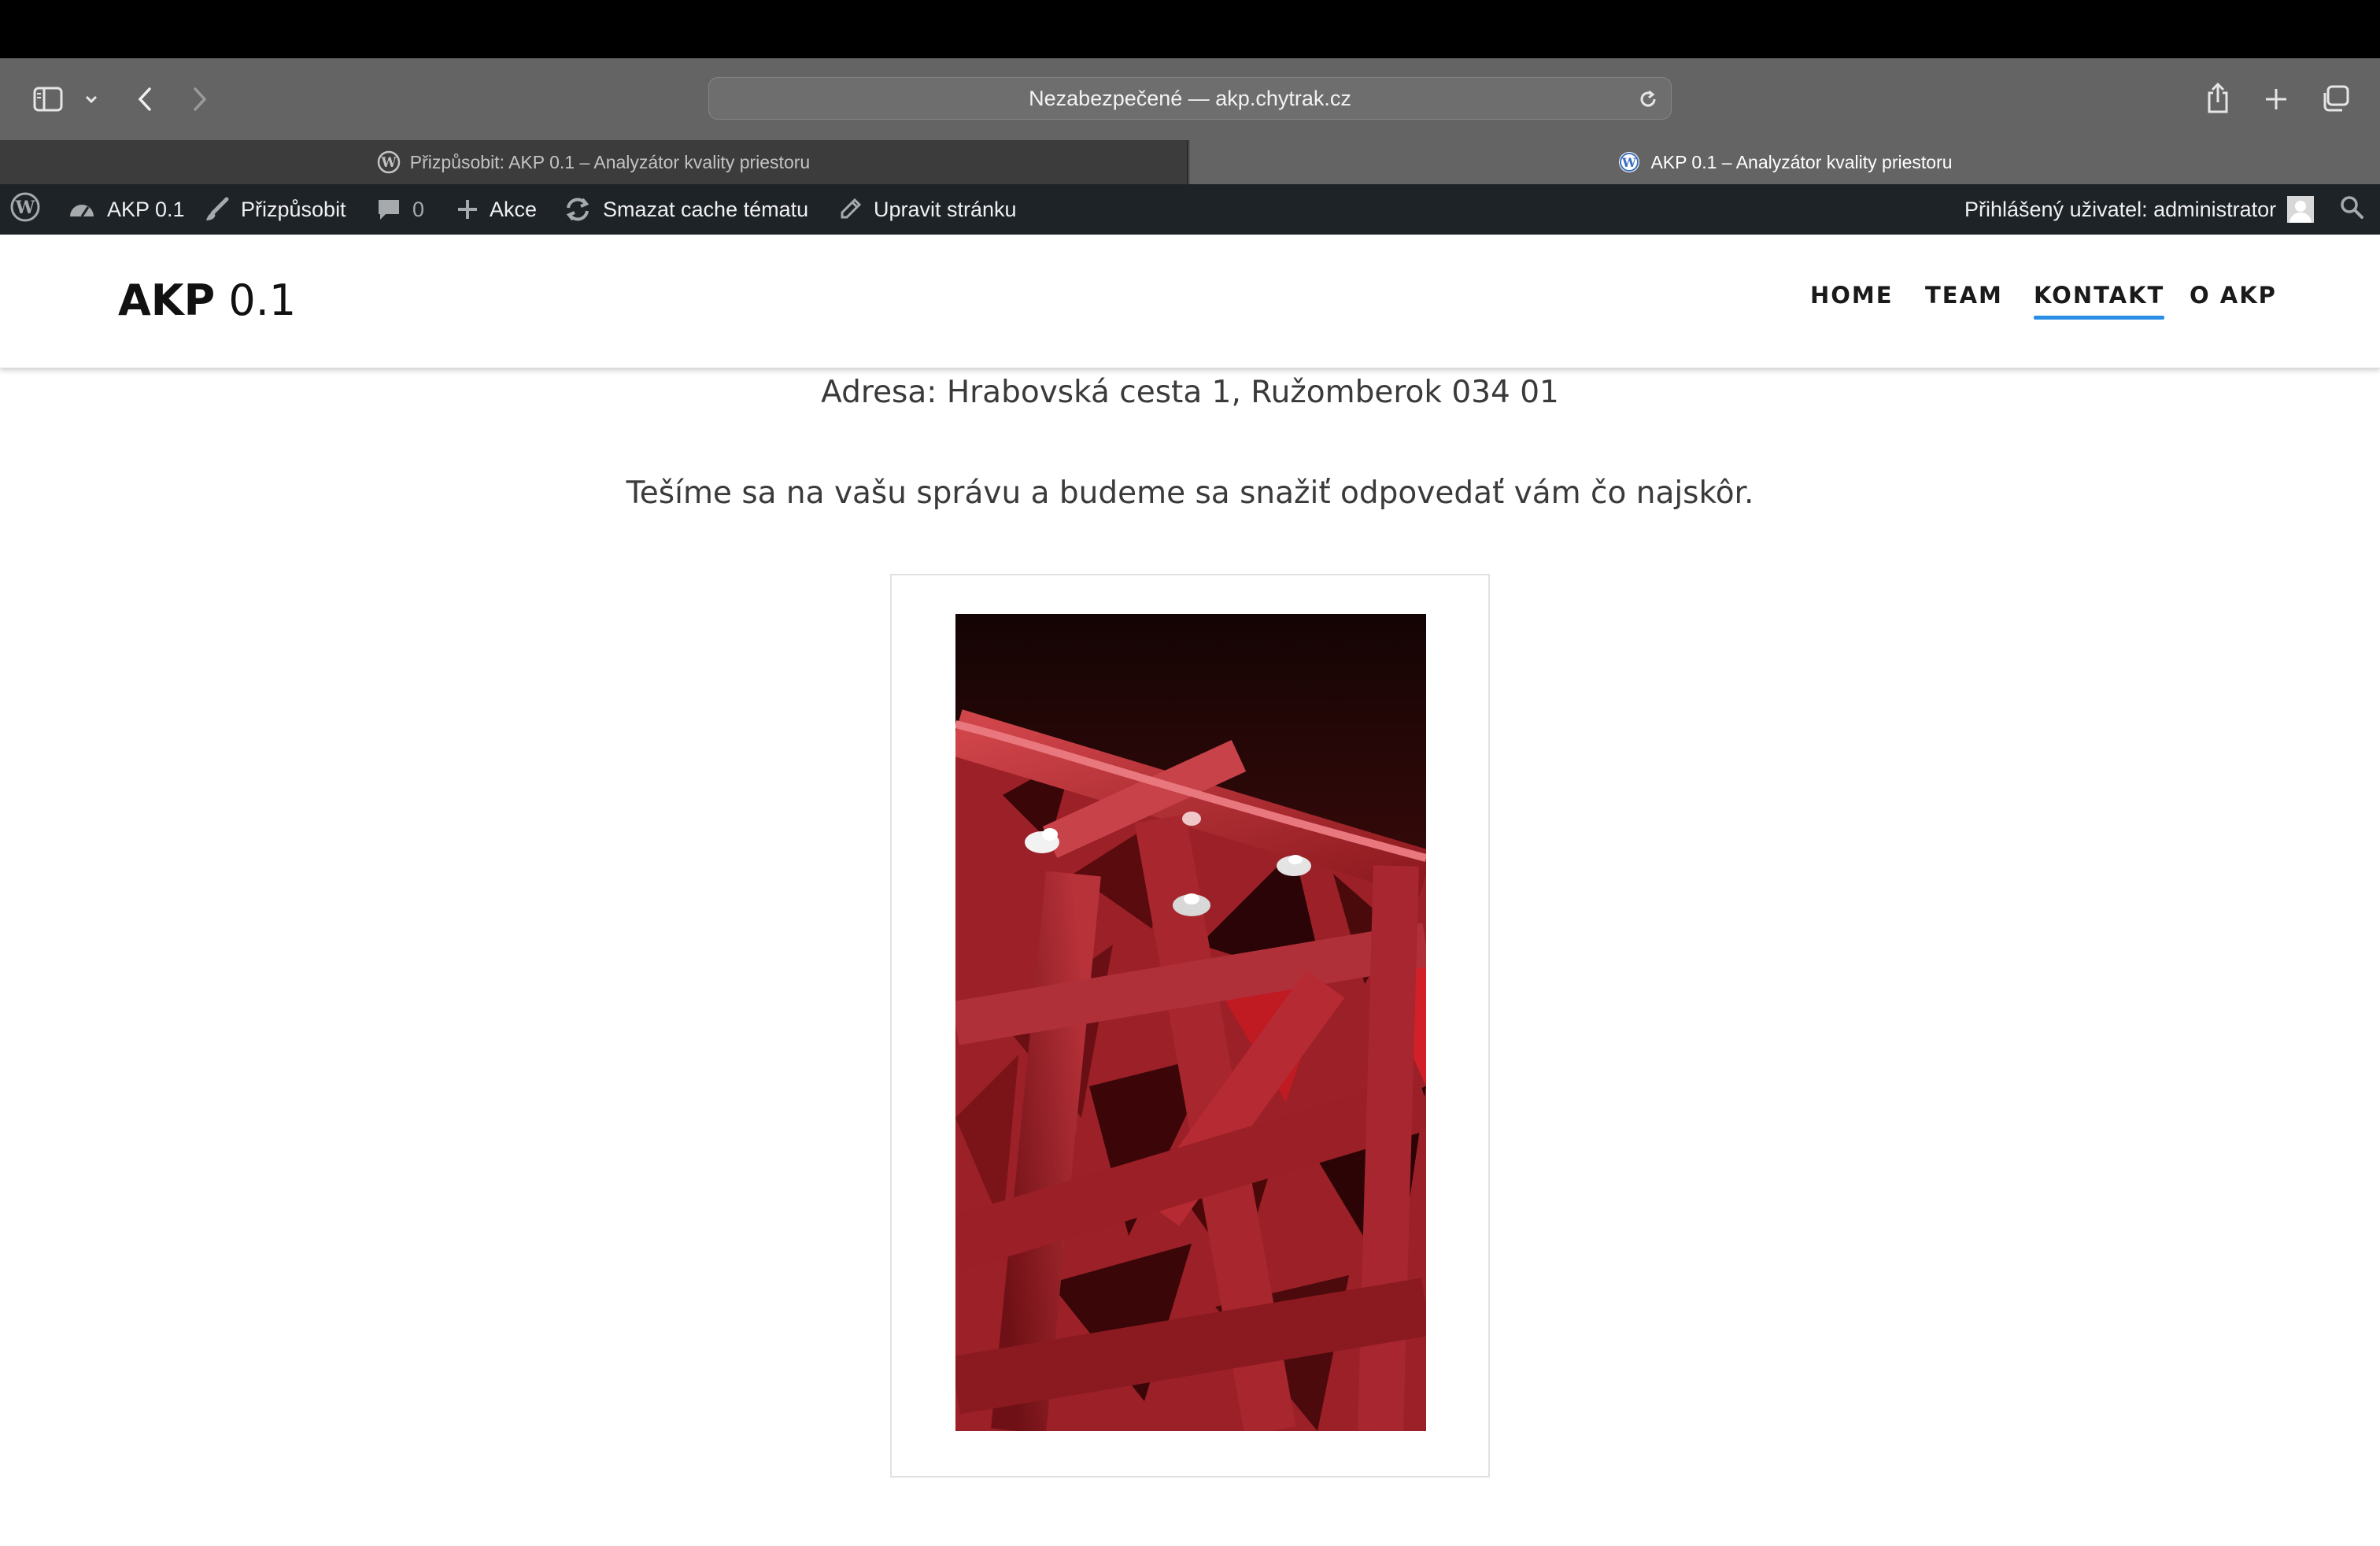 This screenshot has width=2380, height=1546. What do you see at coordinates (468, 209) in the screenshot?
I see `plus-icon` at bounding box center [468, 209].